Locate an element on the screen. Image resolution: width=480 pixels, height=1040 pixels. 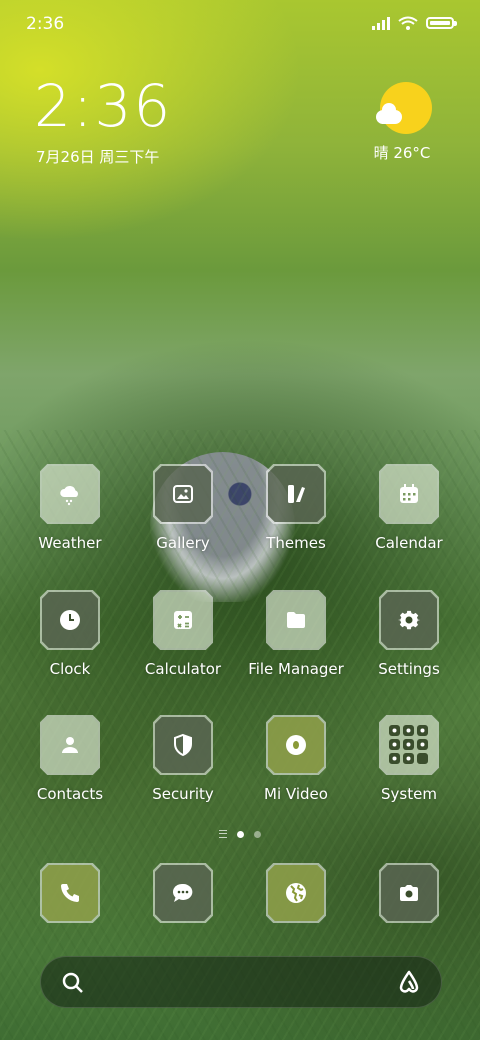
app-label: System is located at coordinates (409, 794).